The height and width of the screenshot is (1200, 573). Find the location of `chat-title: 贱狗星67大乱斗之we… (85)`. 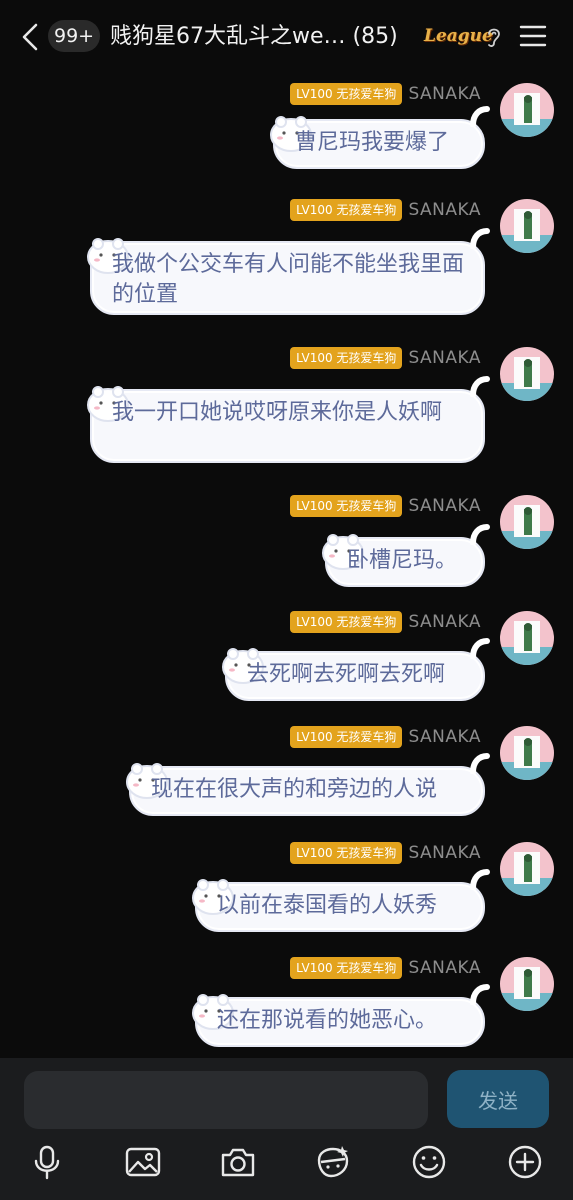

chat-title: 贱狗星67大乱斗之we… (85) is located at coordinates (267, 37).